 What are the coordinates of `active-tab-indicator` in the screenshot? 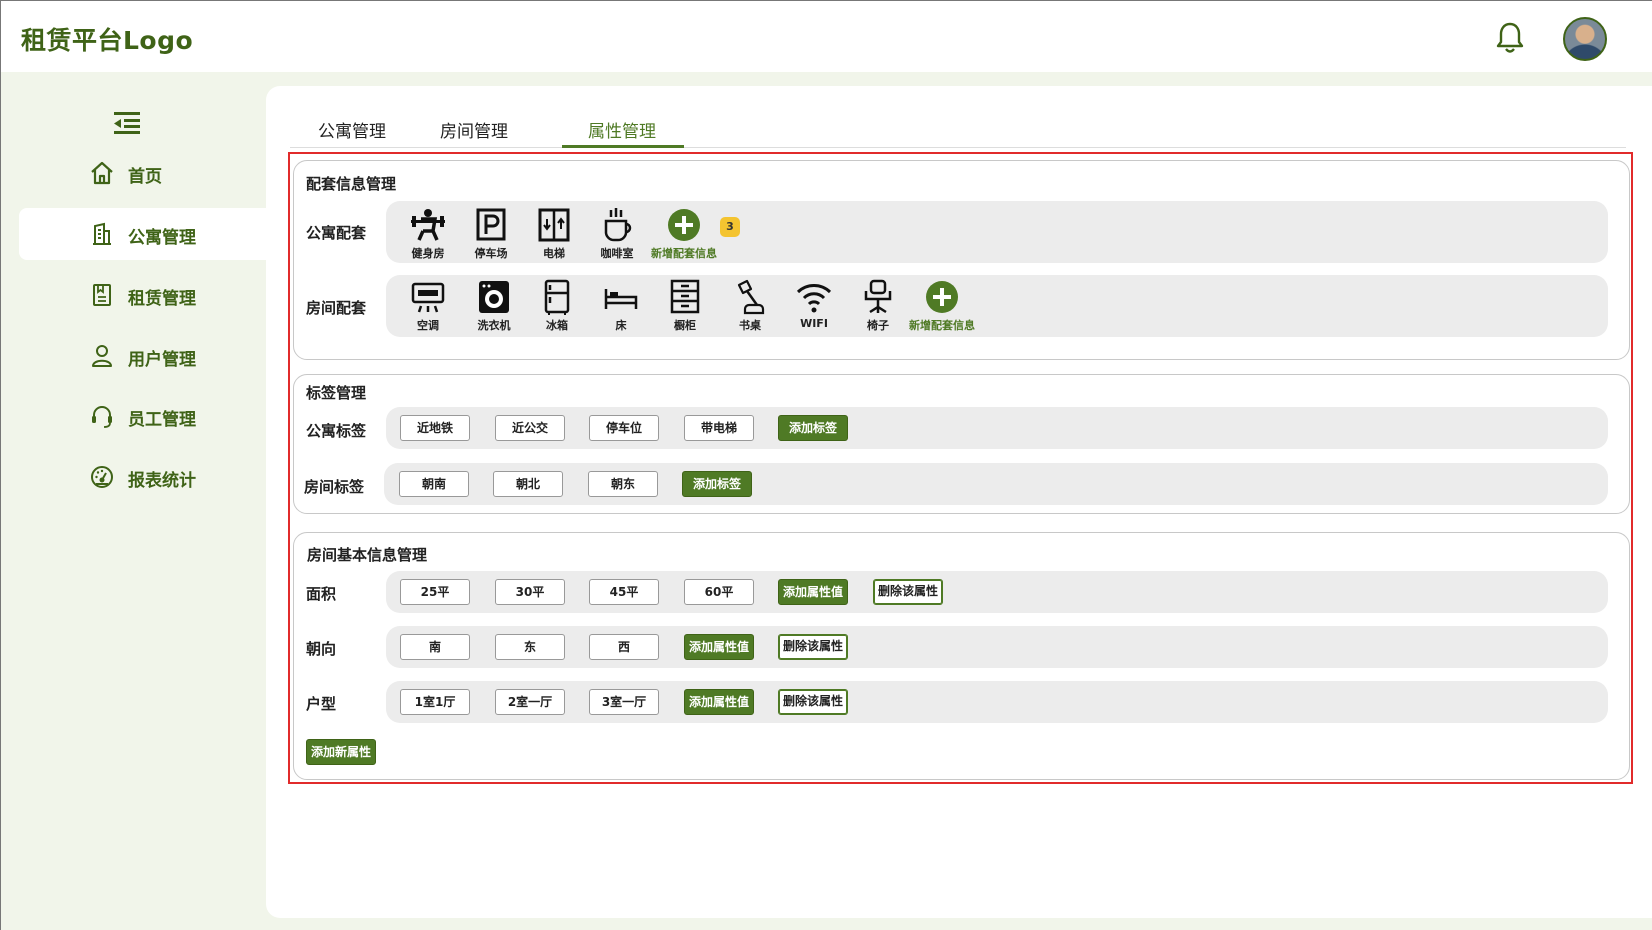 It's located at (623, 146).